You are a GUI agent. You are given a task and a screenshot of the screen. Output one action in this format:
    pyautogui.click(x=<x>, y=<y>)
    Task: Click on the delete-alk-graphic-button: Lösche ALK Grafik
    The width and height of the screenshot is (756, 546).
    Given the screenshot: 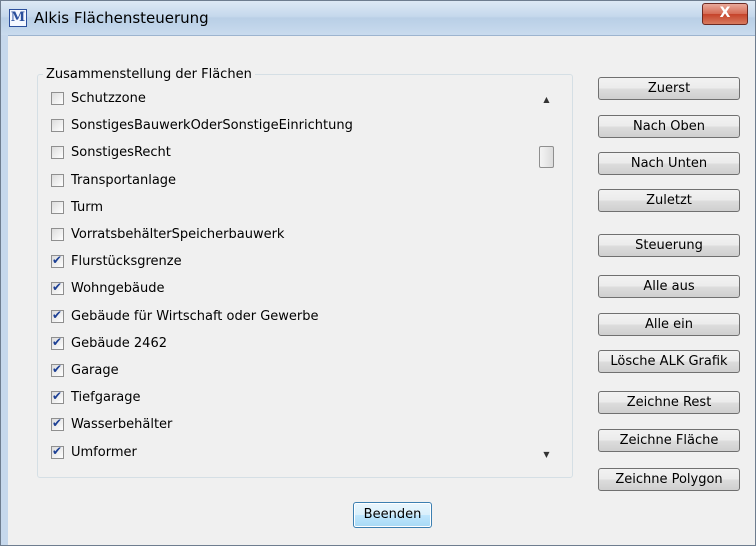 What is the action you would take?
    pyautogui.click(x=669, y=361)
    